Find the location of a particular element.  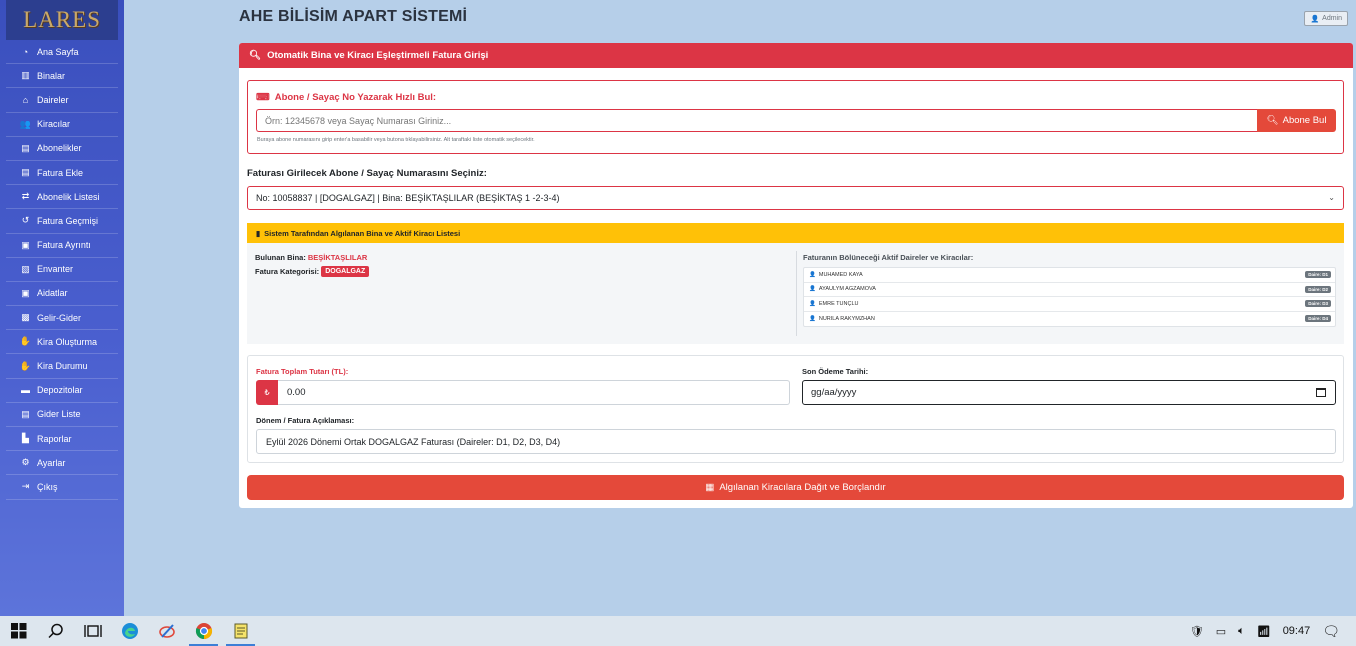

taskbar: 🛡︎ ▭ 🔈︎ 📶︎ 09:47 🗨︎ is located at coordinates (678, 631).